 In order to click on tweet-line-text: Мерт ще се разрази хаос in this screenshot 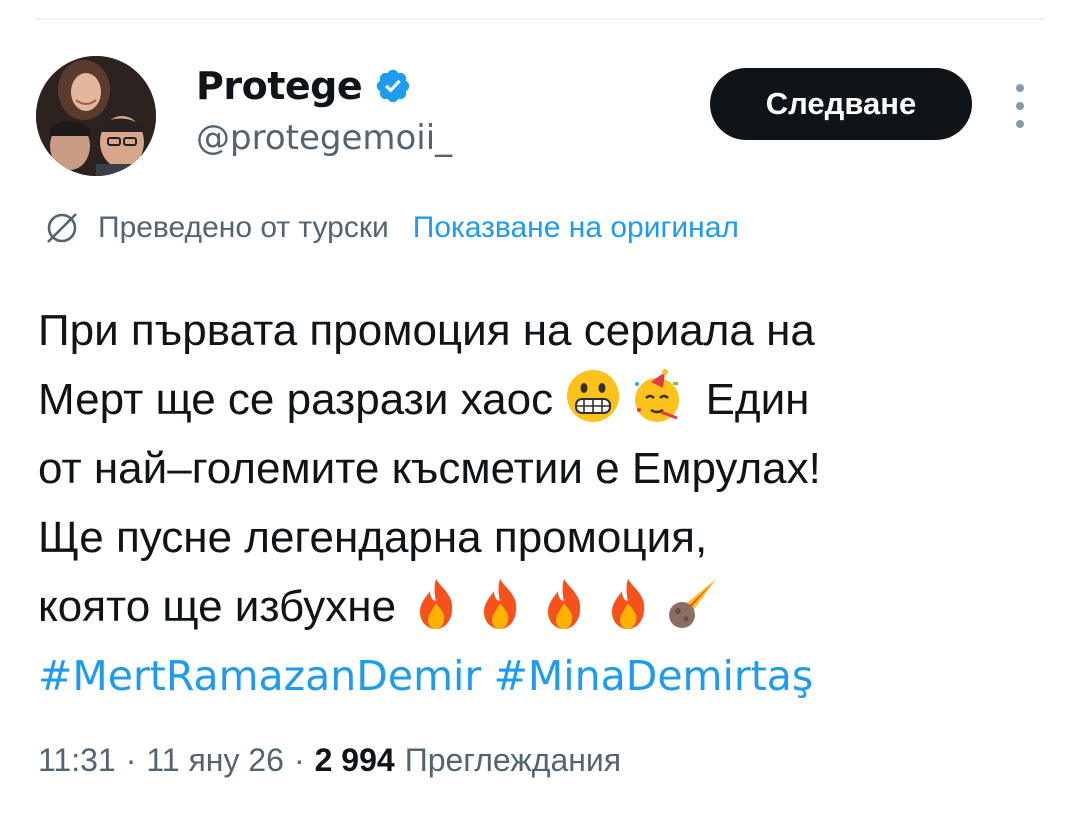, I will do `click(296, 399)`.